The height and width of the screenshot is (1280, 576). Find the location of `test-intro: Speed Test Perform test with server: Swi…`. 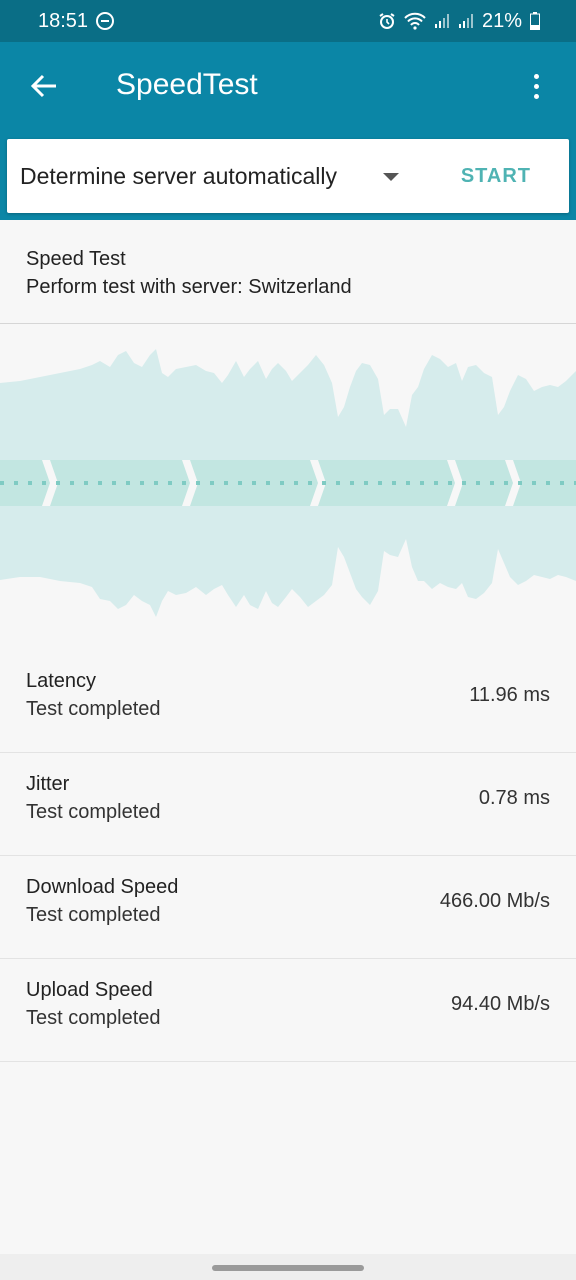

test-intro: Speed Test Perform test with server: Swi… is located at coordinates (288, 272).